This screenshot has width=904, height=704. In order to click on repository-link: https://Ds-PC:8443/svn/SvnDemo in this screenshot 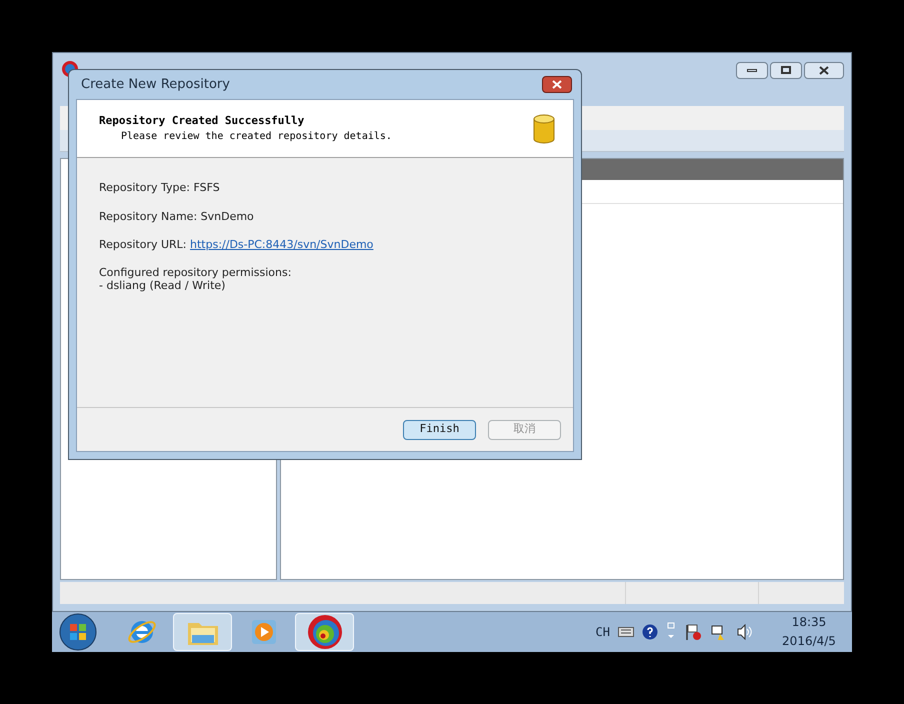, I will do `click(282, 244)`.